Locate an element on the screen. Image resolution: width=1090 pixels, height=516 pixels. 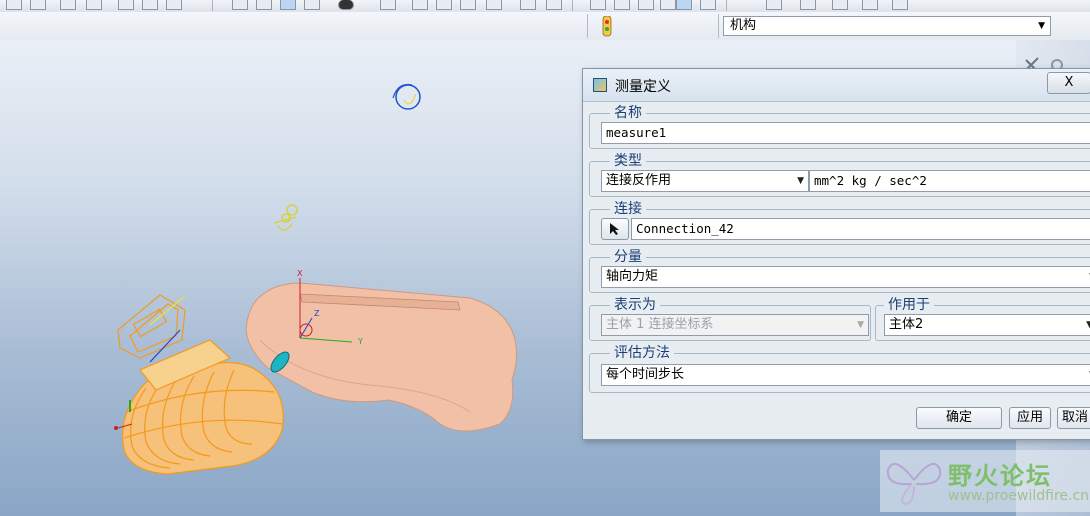
name-legend: 名称 is located at coordinates (628, 113).